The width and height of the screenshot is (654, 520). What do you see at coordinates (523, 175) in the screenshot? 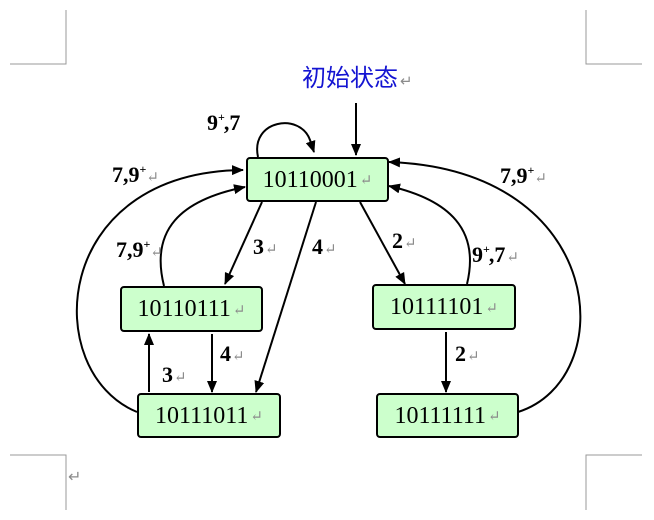
I see `label-right-outer: 7,9+↵` at bounding box center [523, 175].